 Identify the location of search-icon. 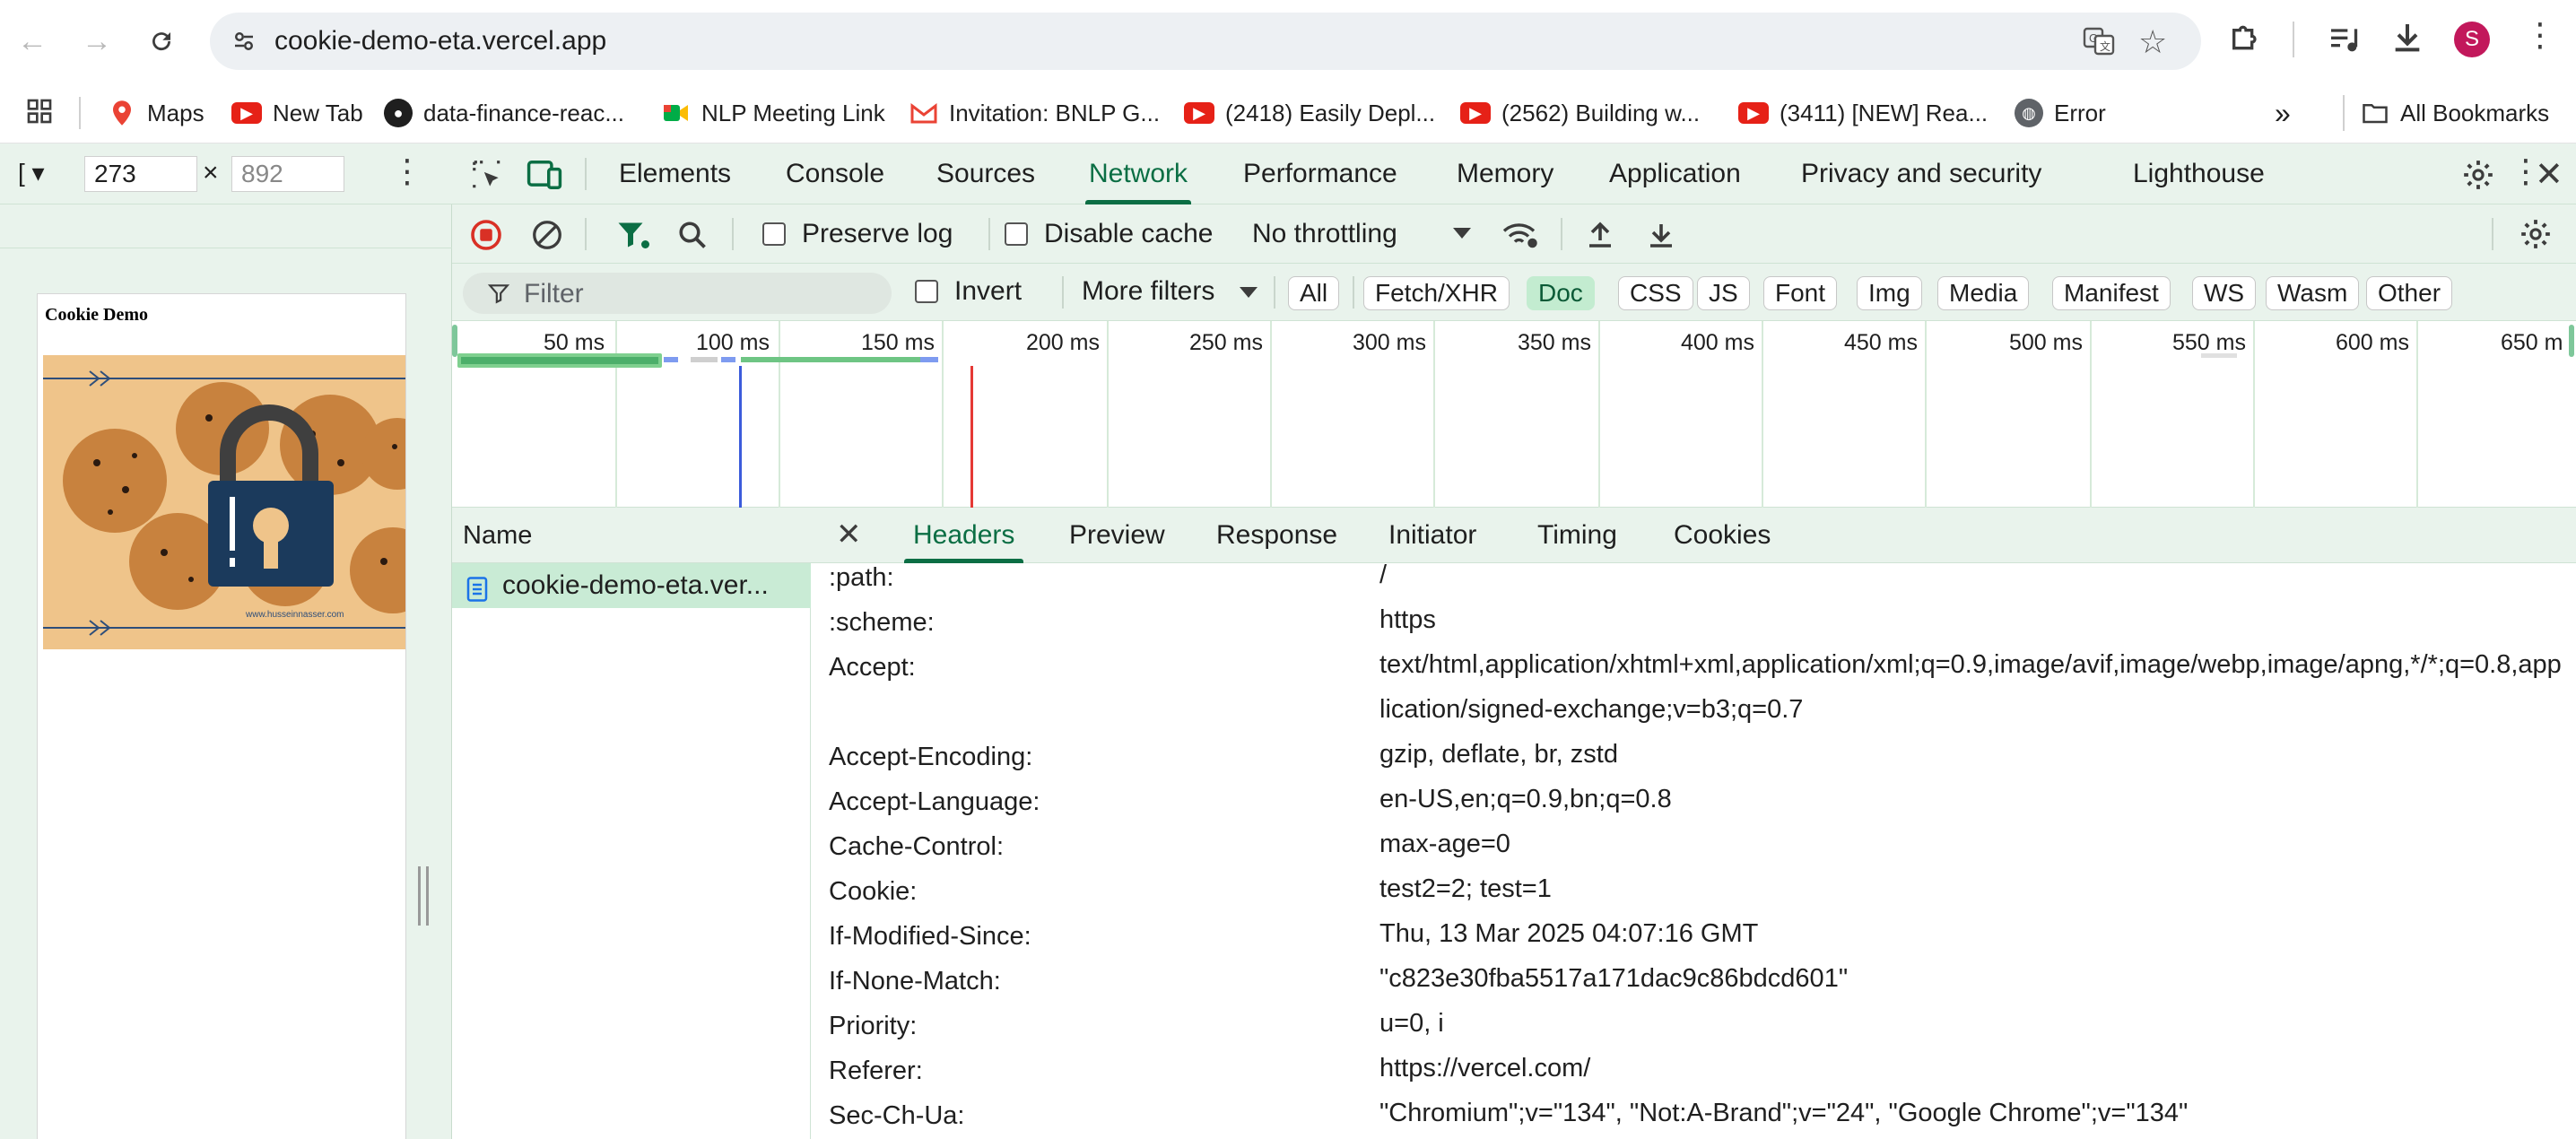
(692, 237).